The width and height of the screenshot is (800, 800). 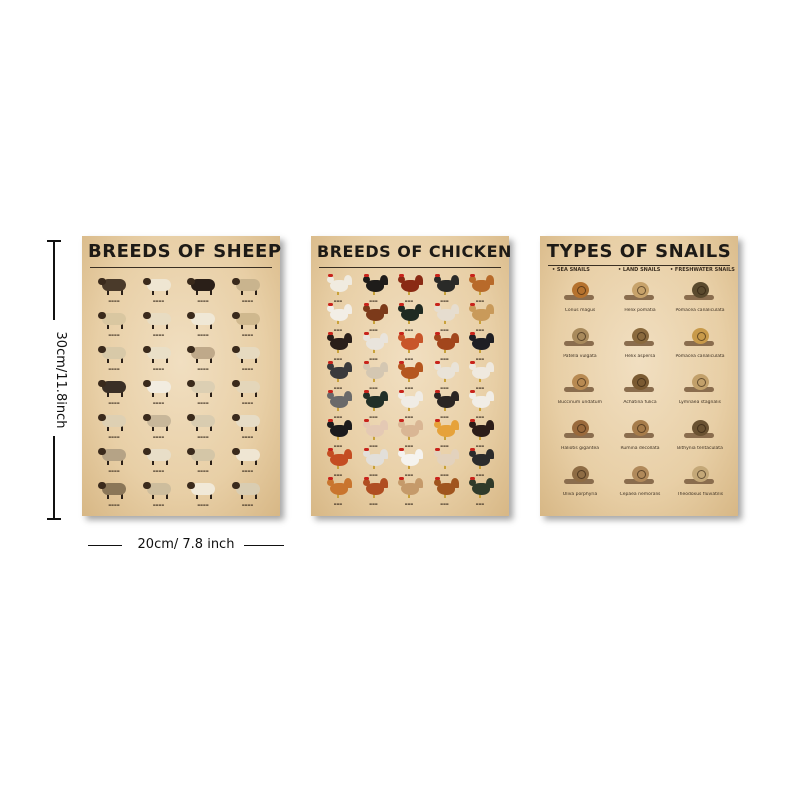 I want to click on snail-species-item: Buccinum undatum, so click(x=580, y=394).